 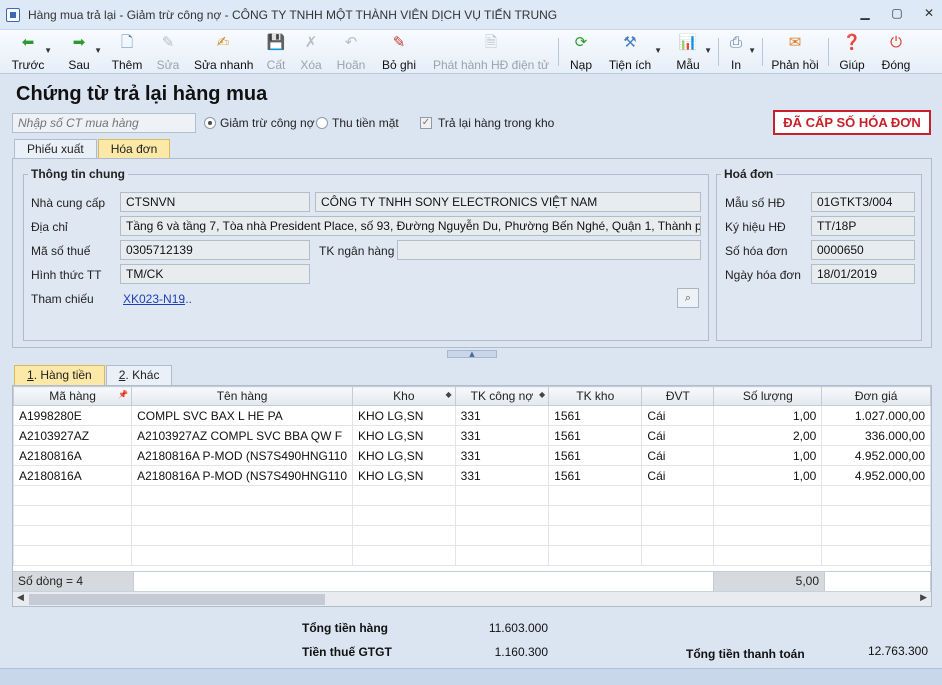 I want to click on table-cell: 336.000,00, so click(x=876, y=435).